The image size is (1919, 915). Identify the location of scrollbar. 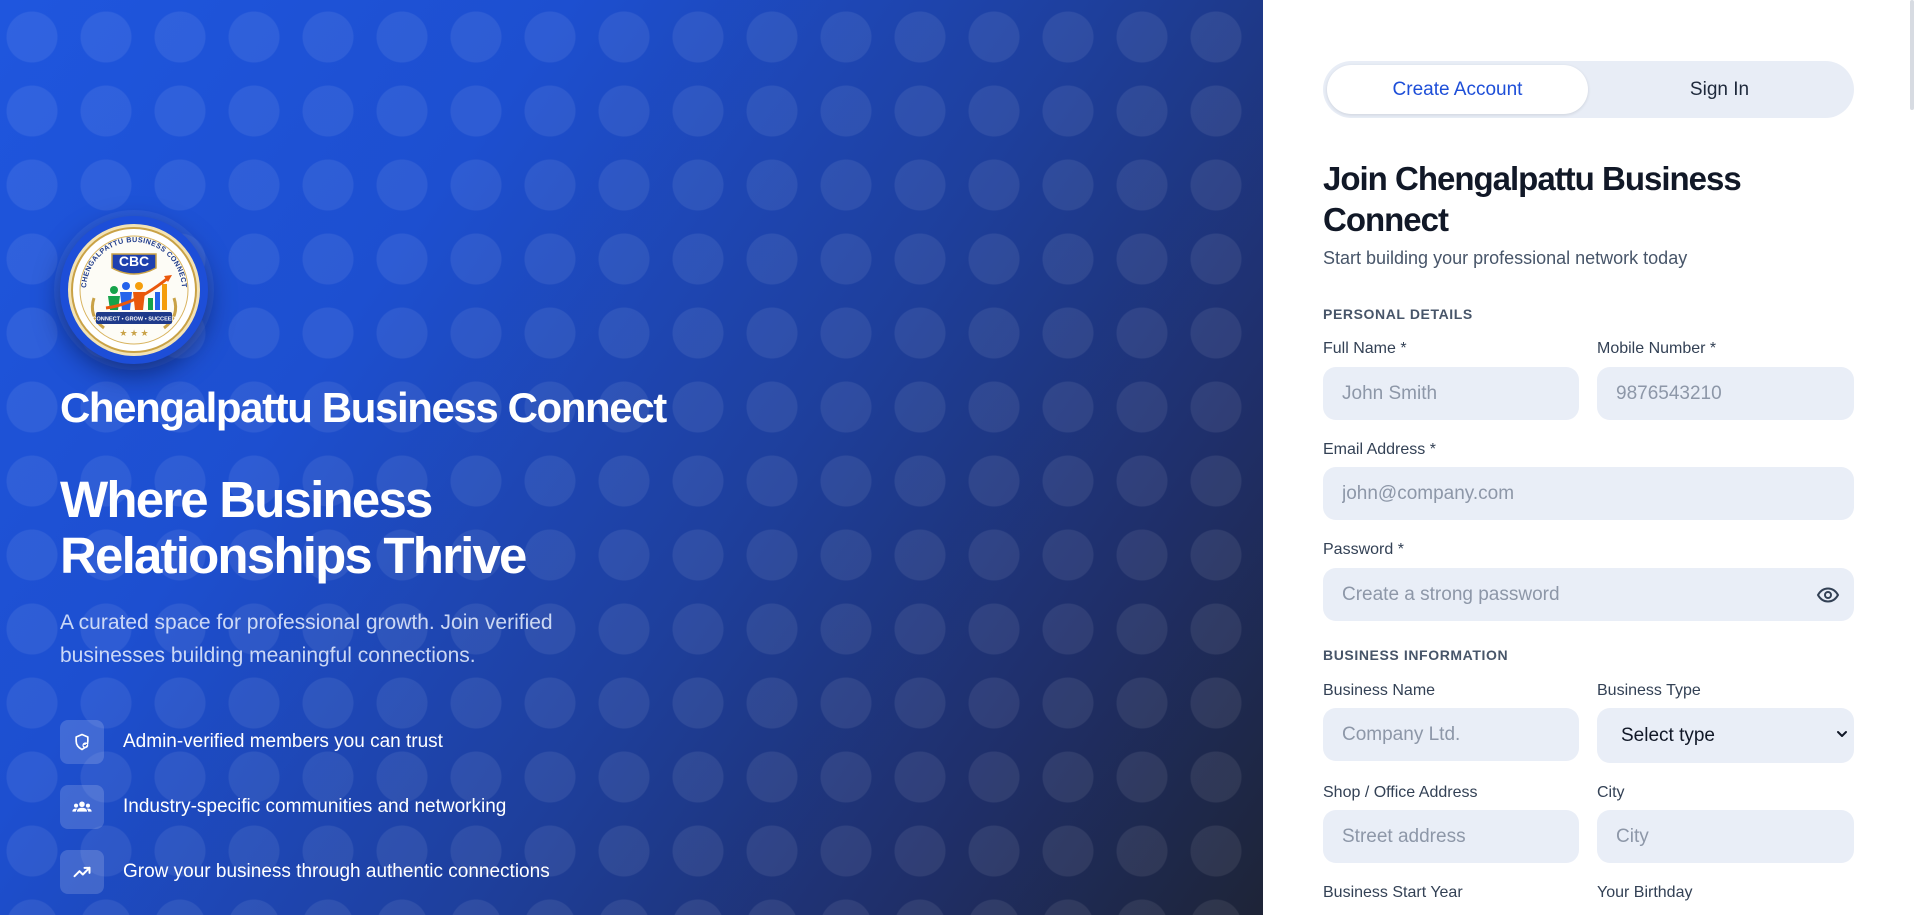
(1913, 457).